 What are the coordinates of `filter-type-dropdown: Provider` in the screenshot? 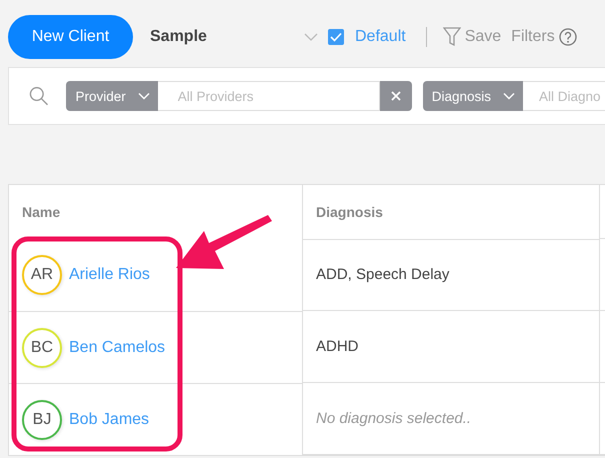 It's located at (112, 96).